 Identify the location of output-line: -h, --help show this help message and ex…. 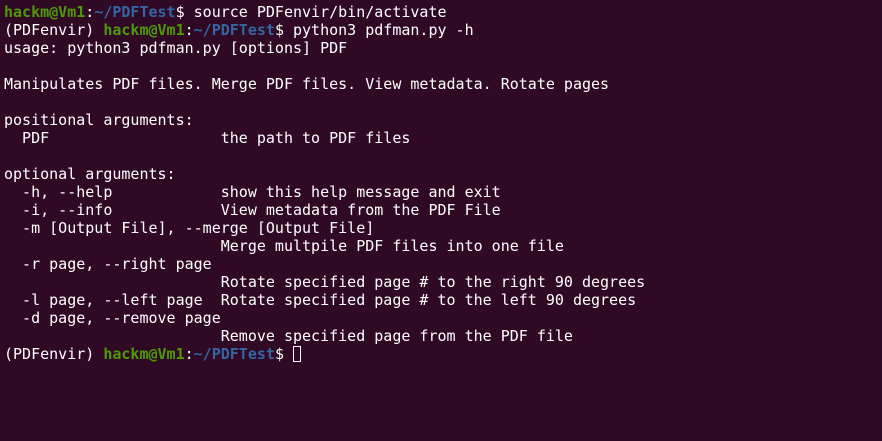
(252, 192).